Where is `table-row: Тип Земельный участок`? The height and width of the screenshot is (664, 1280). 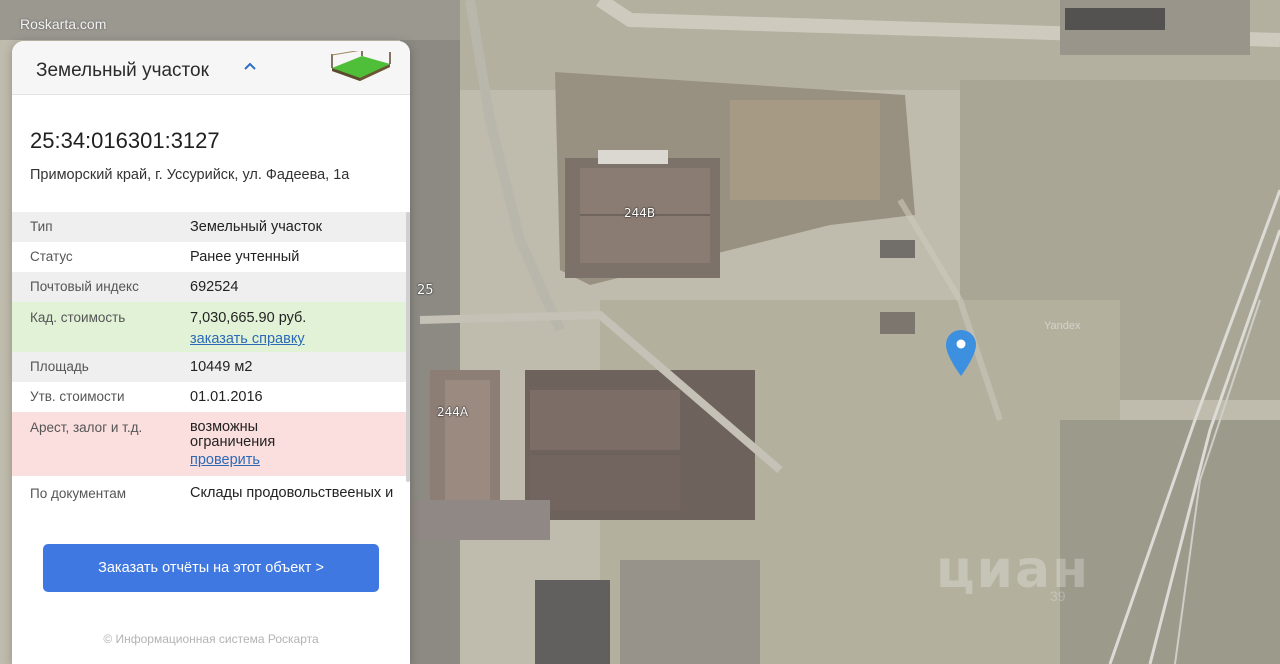 table-row: Тип Земельный участок is located at coordinates (211, 227).